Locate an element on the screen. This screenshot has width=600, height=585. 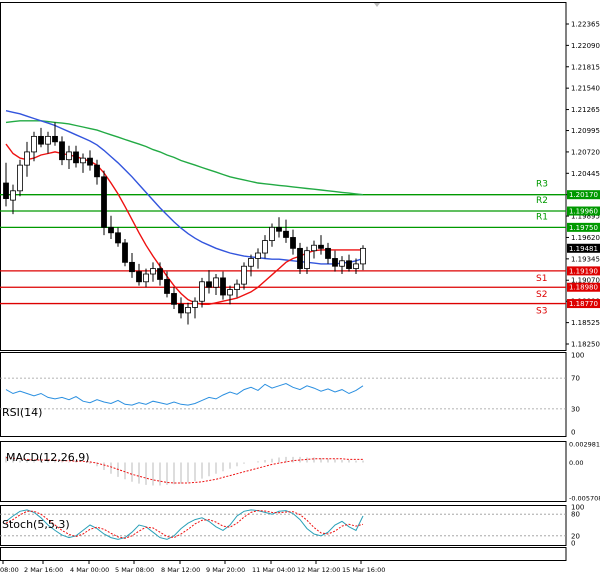
time-tick-label: 5 Mar 08:00 is located at coordinates (134, 570).